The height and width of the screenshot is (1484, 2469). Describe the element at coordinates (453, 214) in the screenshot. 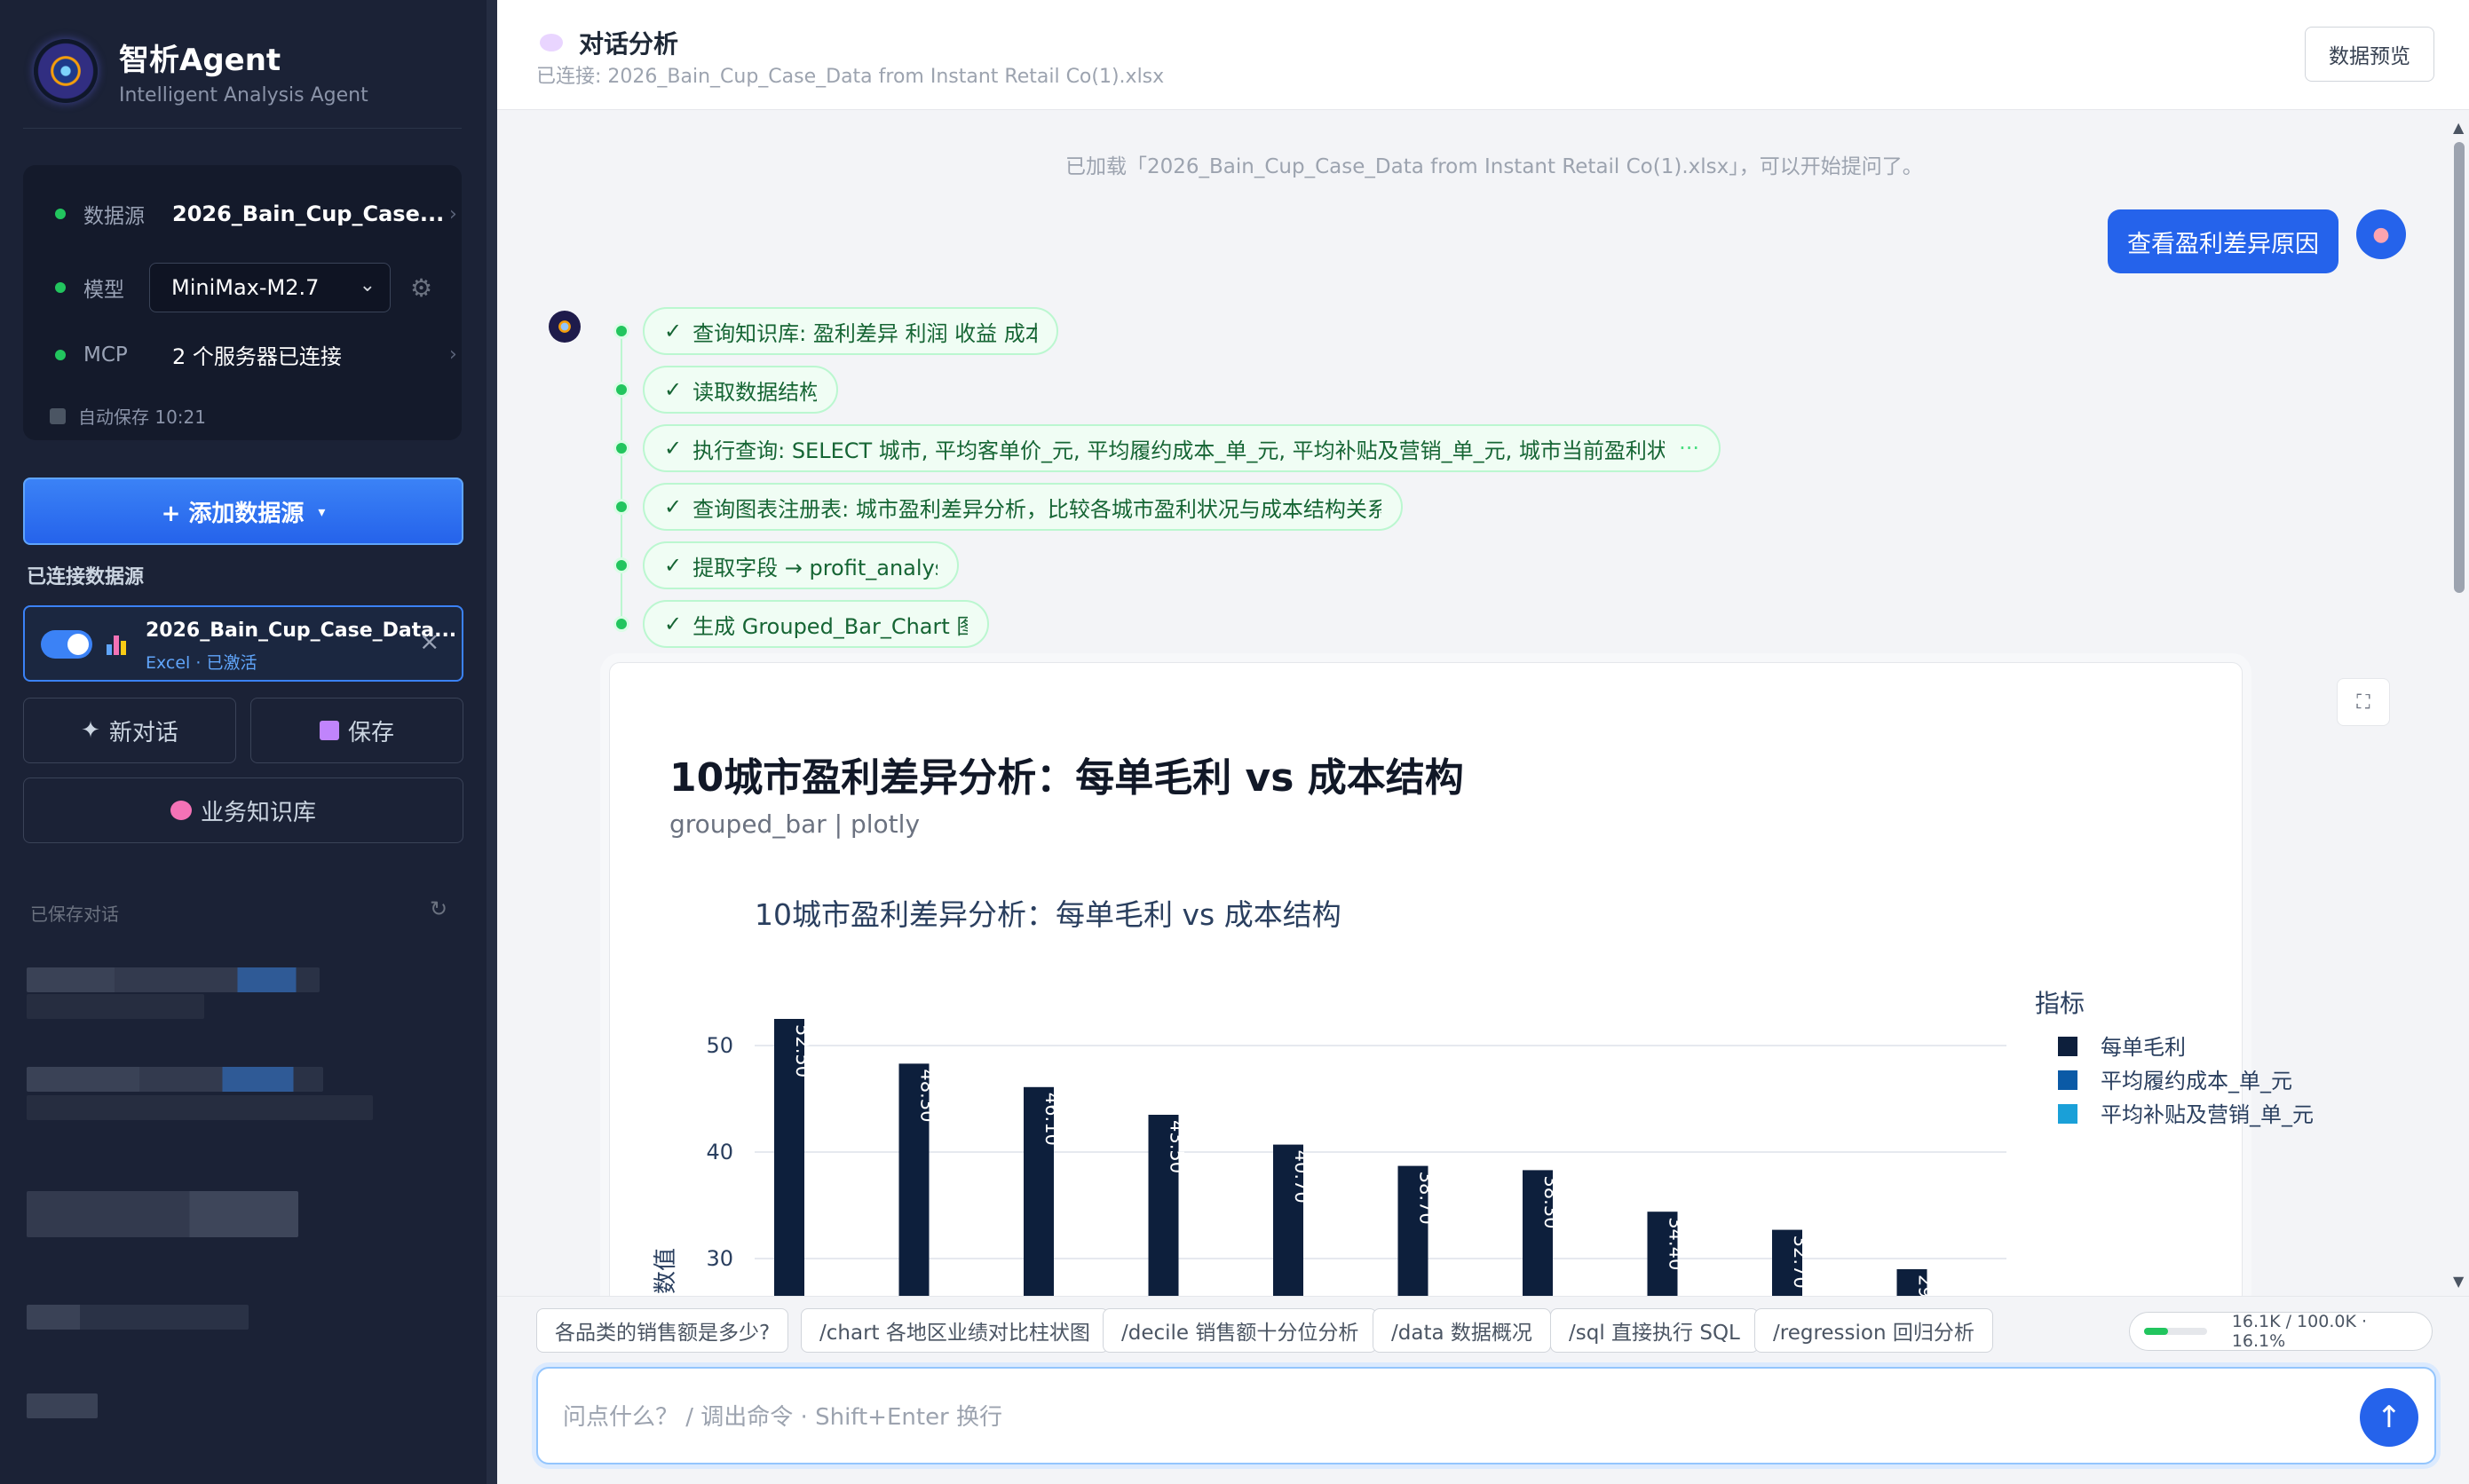

I see `chevron-right-icon: ›` at that location.